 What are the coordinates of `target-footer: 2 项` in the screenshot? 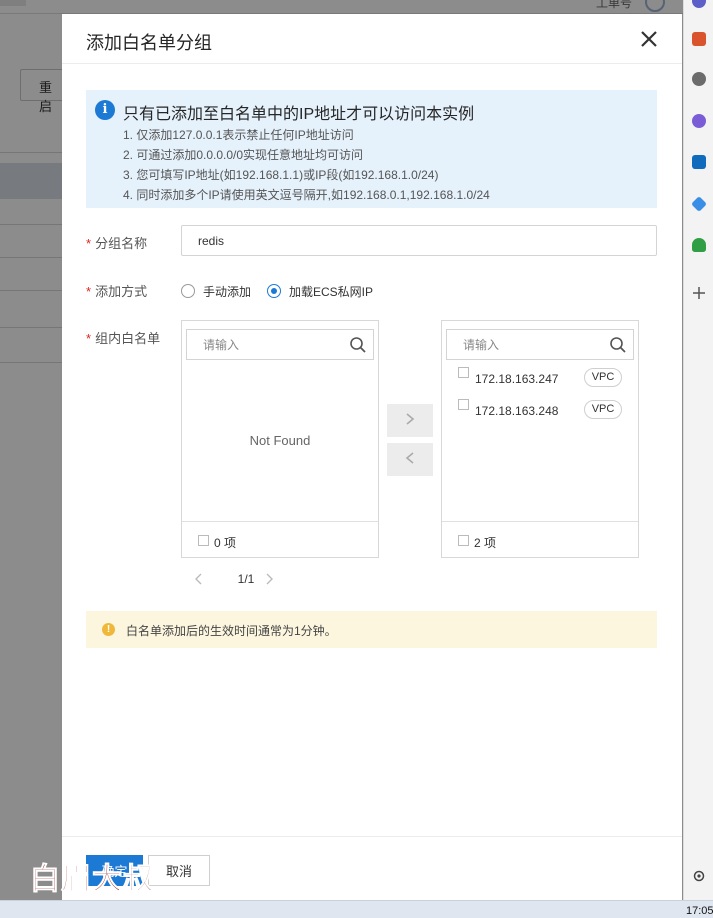 It's located at (540, 539).